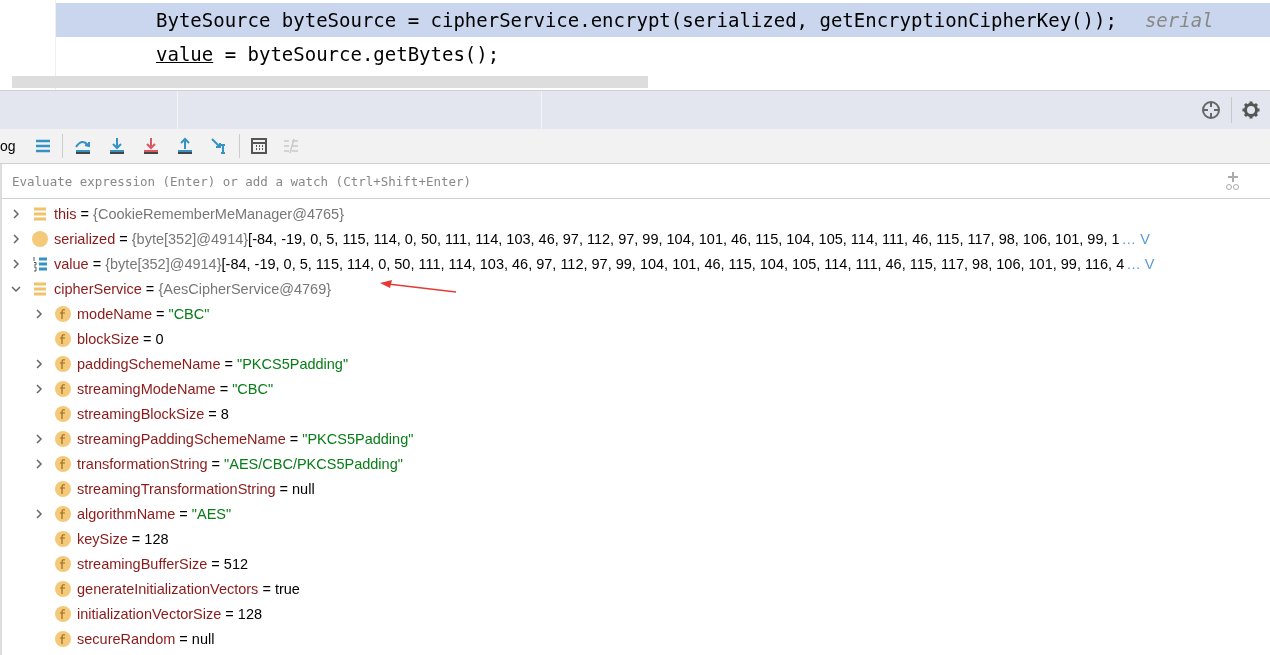  What do you see at coordinates (245, 438) in the screenshot?
I see `variable-entry: streamingPaddingSchemeName = "PKCS5Padding"` at bounding box center [245, 438].